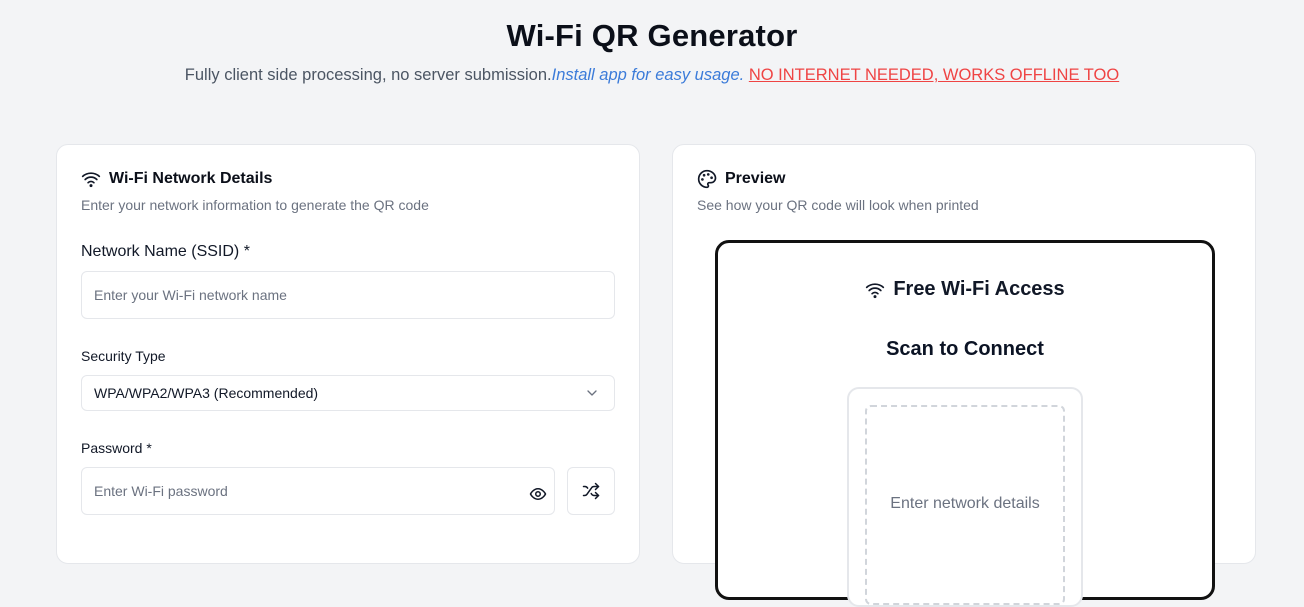 This screenshot has width=1304, height=607. What do you see at coordinates (116, 448) in the screenshot?
I see `password-label: Password *` at bounding box center [116, 448].